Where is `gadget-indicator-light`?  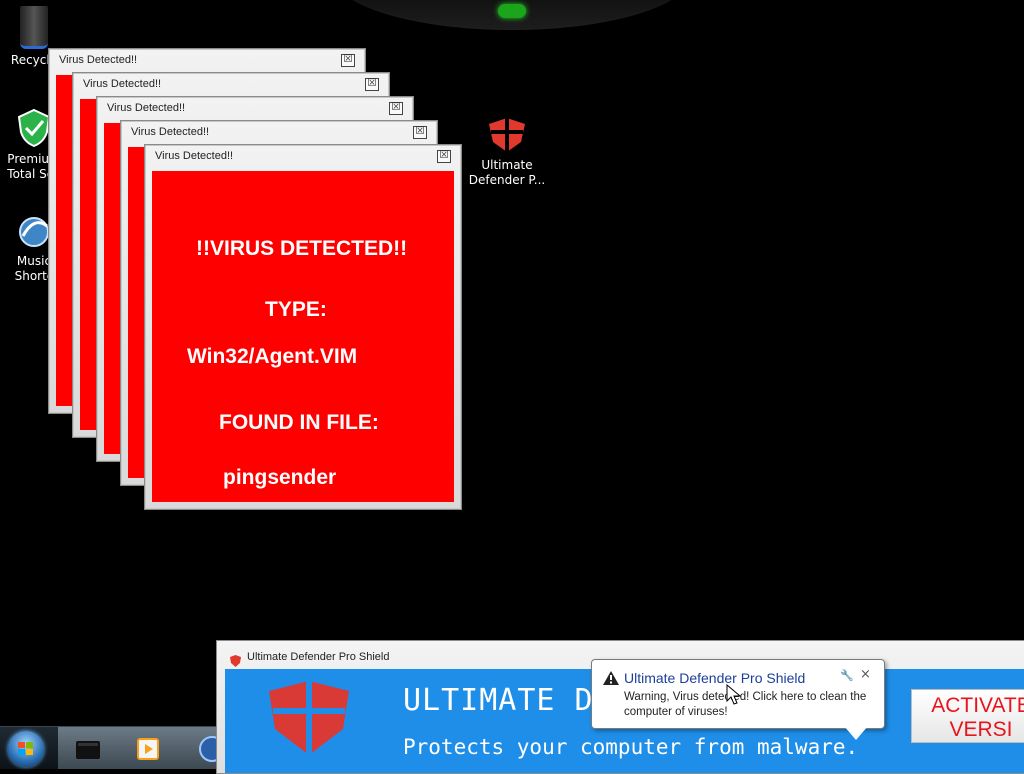 gadget-indicator-light is located at coordinates (512, 11).